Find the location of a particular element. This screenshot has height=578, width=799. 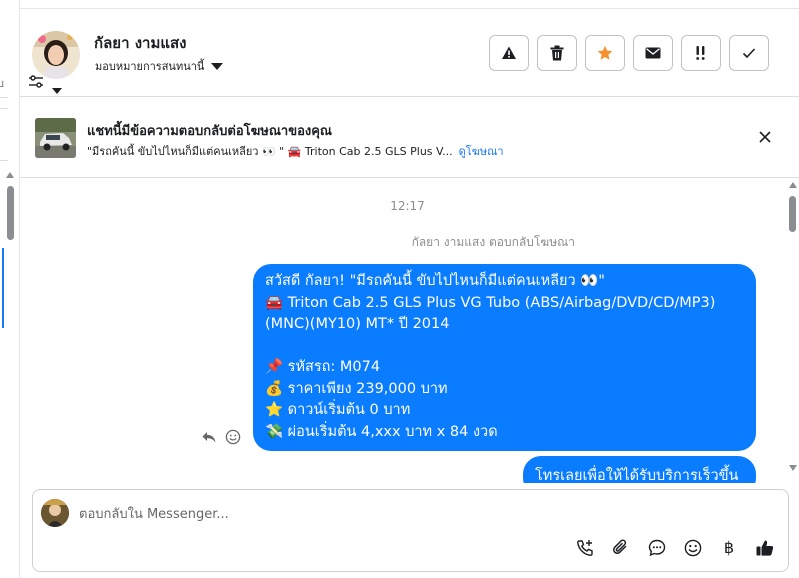

page-avatar is located at coordinates (55, 513).